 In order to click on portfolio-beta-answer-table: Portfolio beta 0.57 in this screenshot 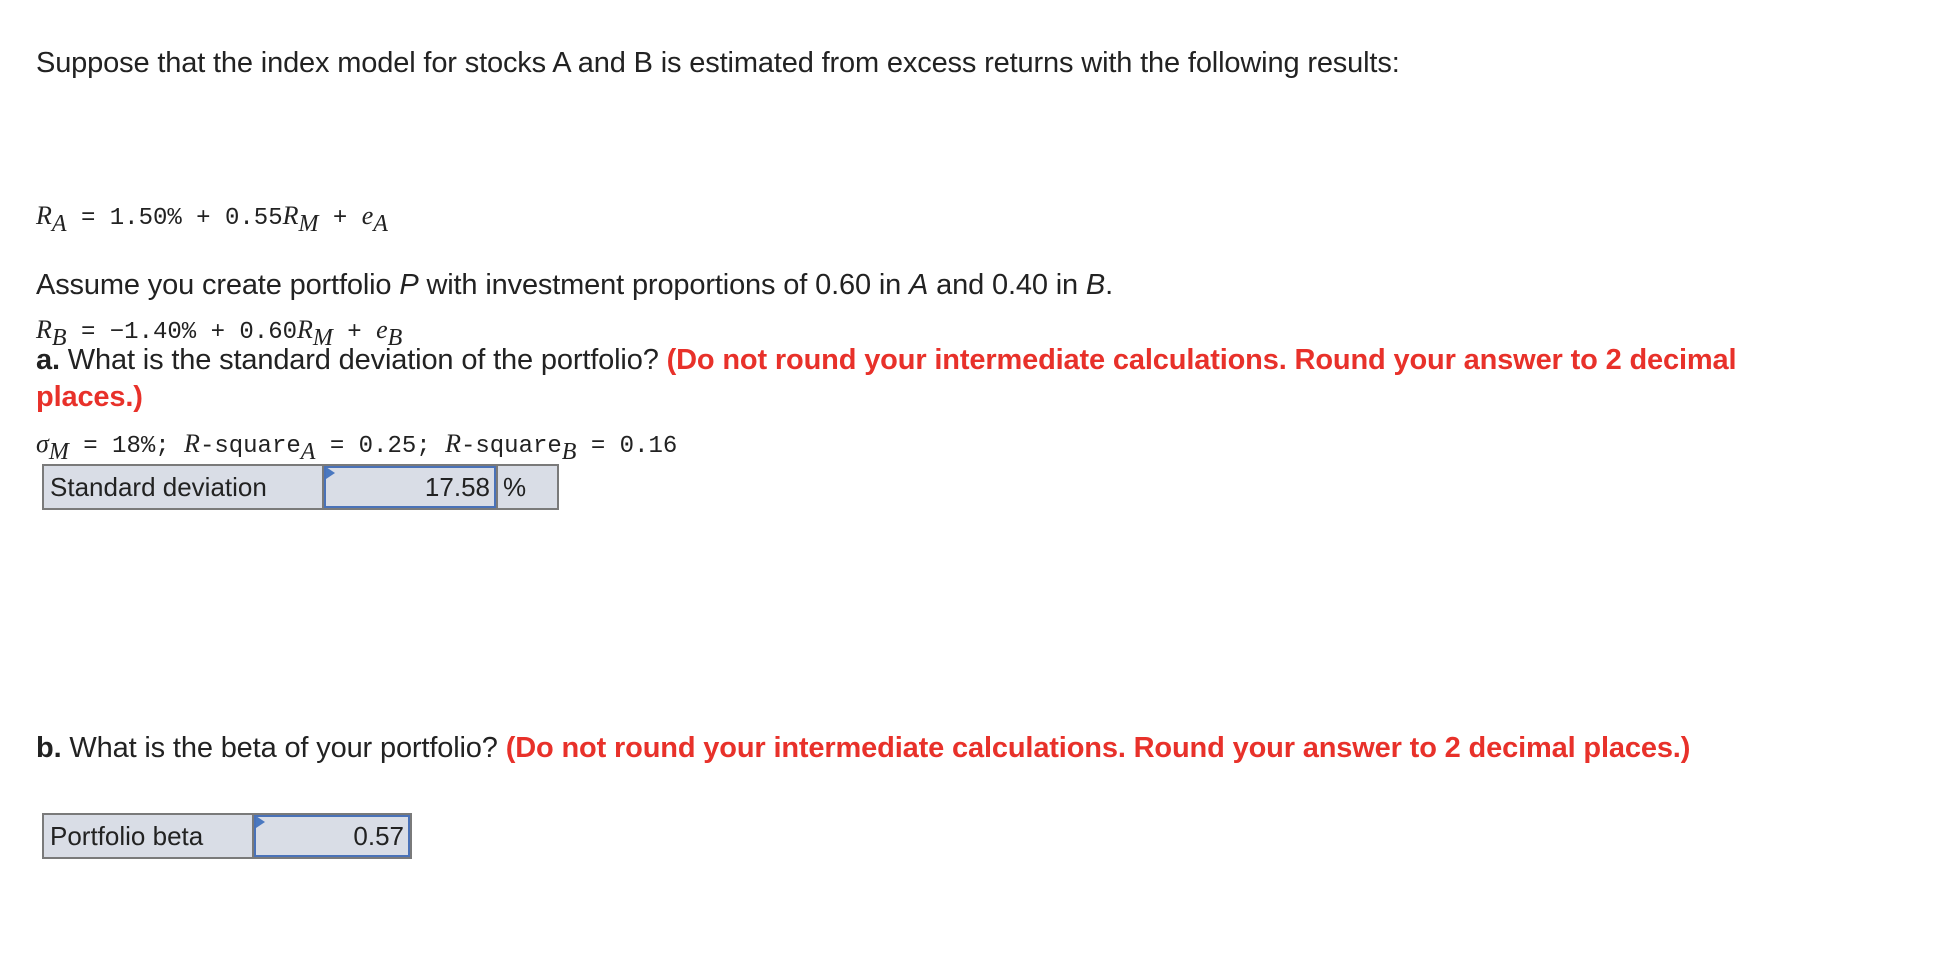, I will do `click(227, 836)`.